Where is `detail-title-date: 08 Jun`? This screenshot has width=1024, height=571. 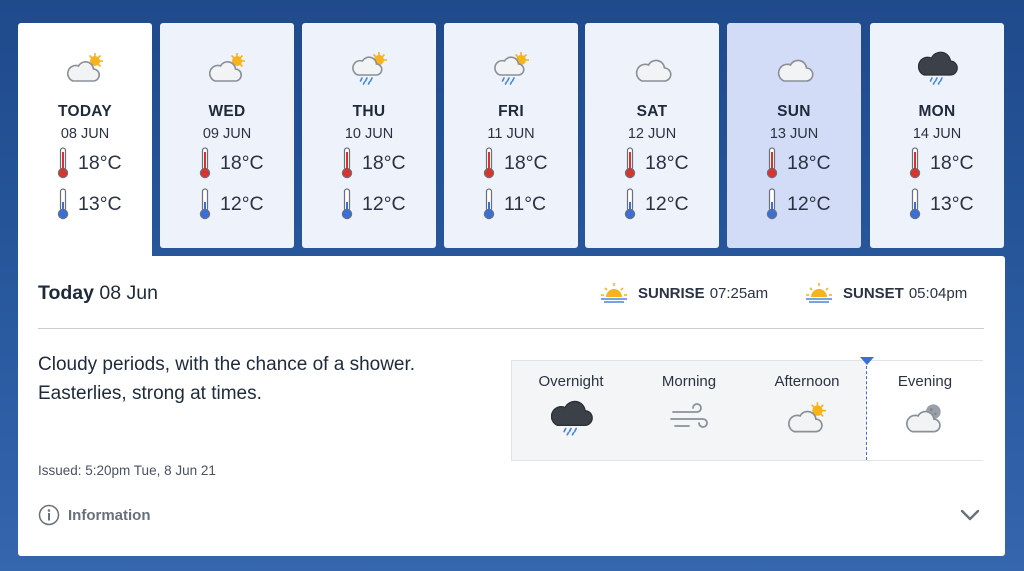
detail-title-date: 08 Jun is located at coordinates (128, 293).